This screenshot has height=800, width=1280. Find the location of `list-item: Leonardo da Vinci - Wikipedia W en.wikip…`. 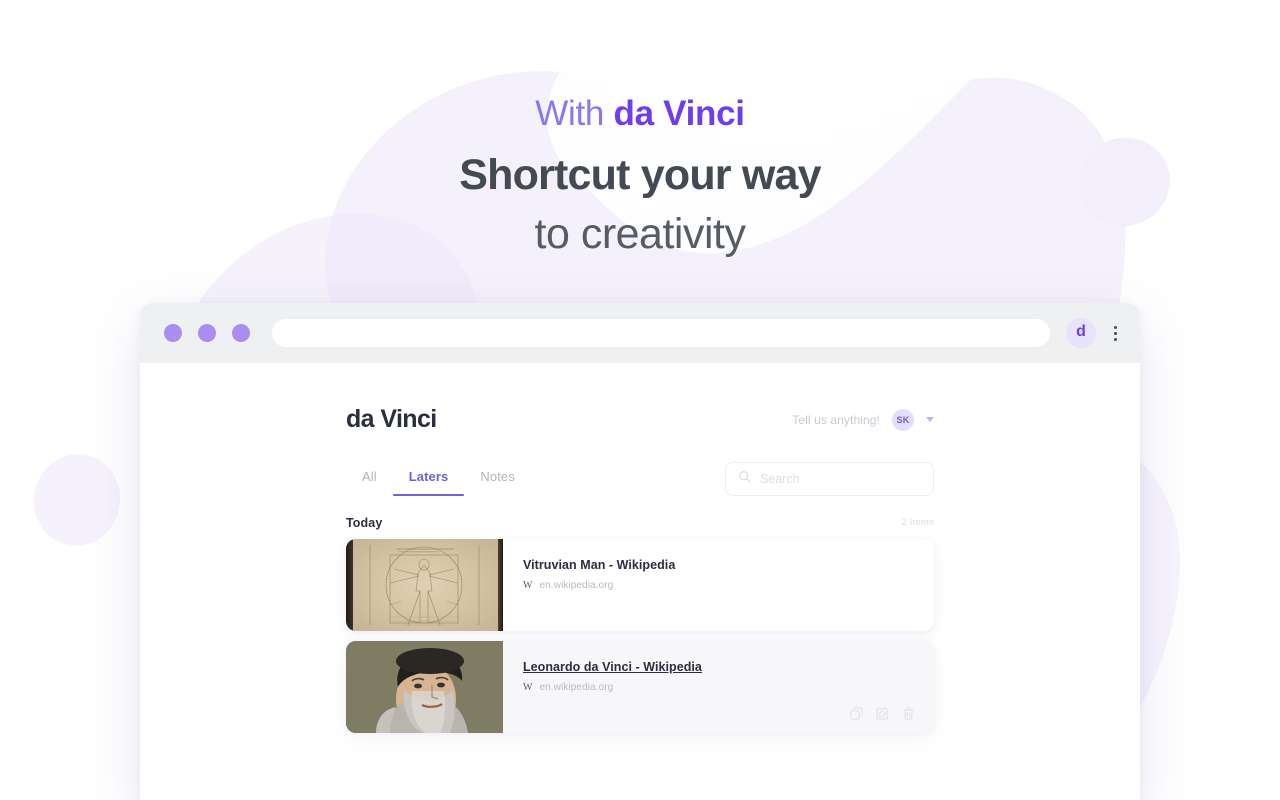

list-item: Leonardo da Vinci - Wikipedia W en.wikip… is located at coordinates (640, 687).